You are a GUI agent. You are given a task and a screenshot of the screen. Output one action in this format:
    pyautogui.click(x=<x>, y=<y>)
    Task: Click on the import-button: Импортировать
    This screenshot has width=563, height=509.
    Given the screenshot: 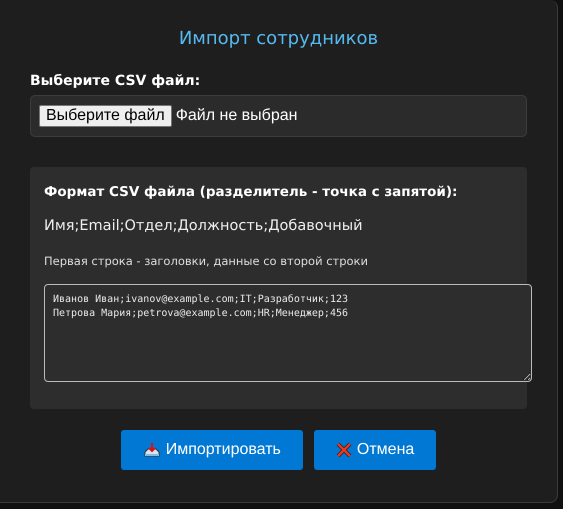 What is the action you would take?
    pyautogui.click(x=211, y=450)
    